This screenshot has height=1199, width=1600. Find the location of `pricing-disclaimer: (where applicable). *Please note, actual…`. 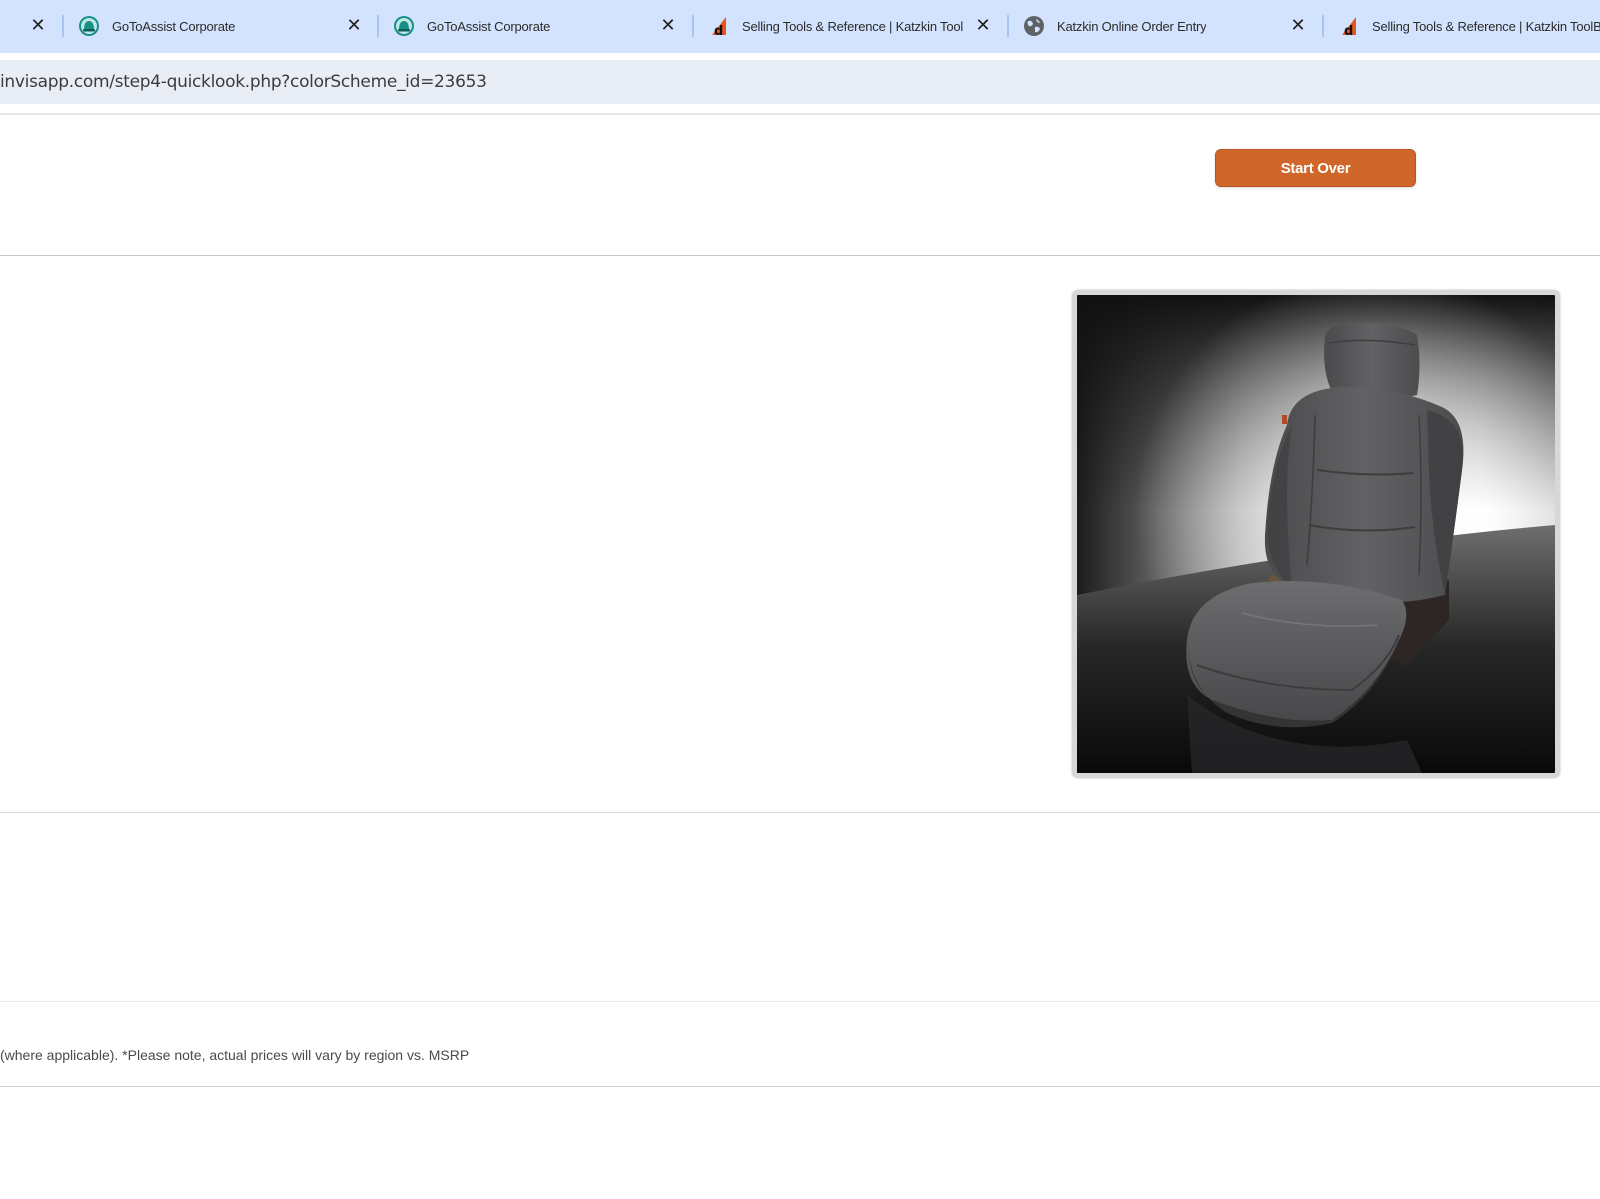

pricing-disclaimer: (where applicable). *Please note, actual… is located at coordinates (235, 1055).